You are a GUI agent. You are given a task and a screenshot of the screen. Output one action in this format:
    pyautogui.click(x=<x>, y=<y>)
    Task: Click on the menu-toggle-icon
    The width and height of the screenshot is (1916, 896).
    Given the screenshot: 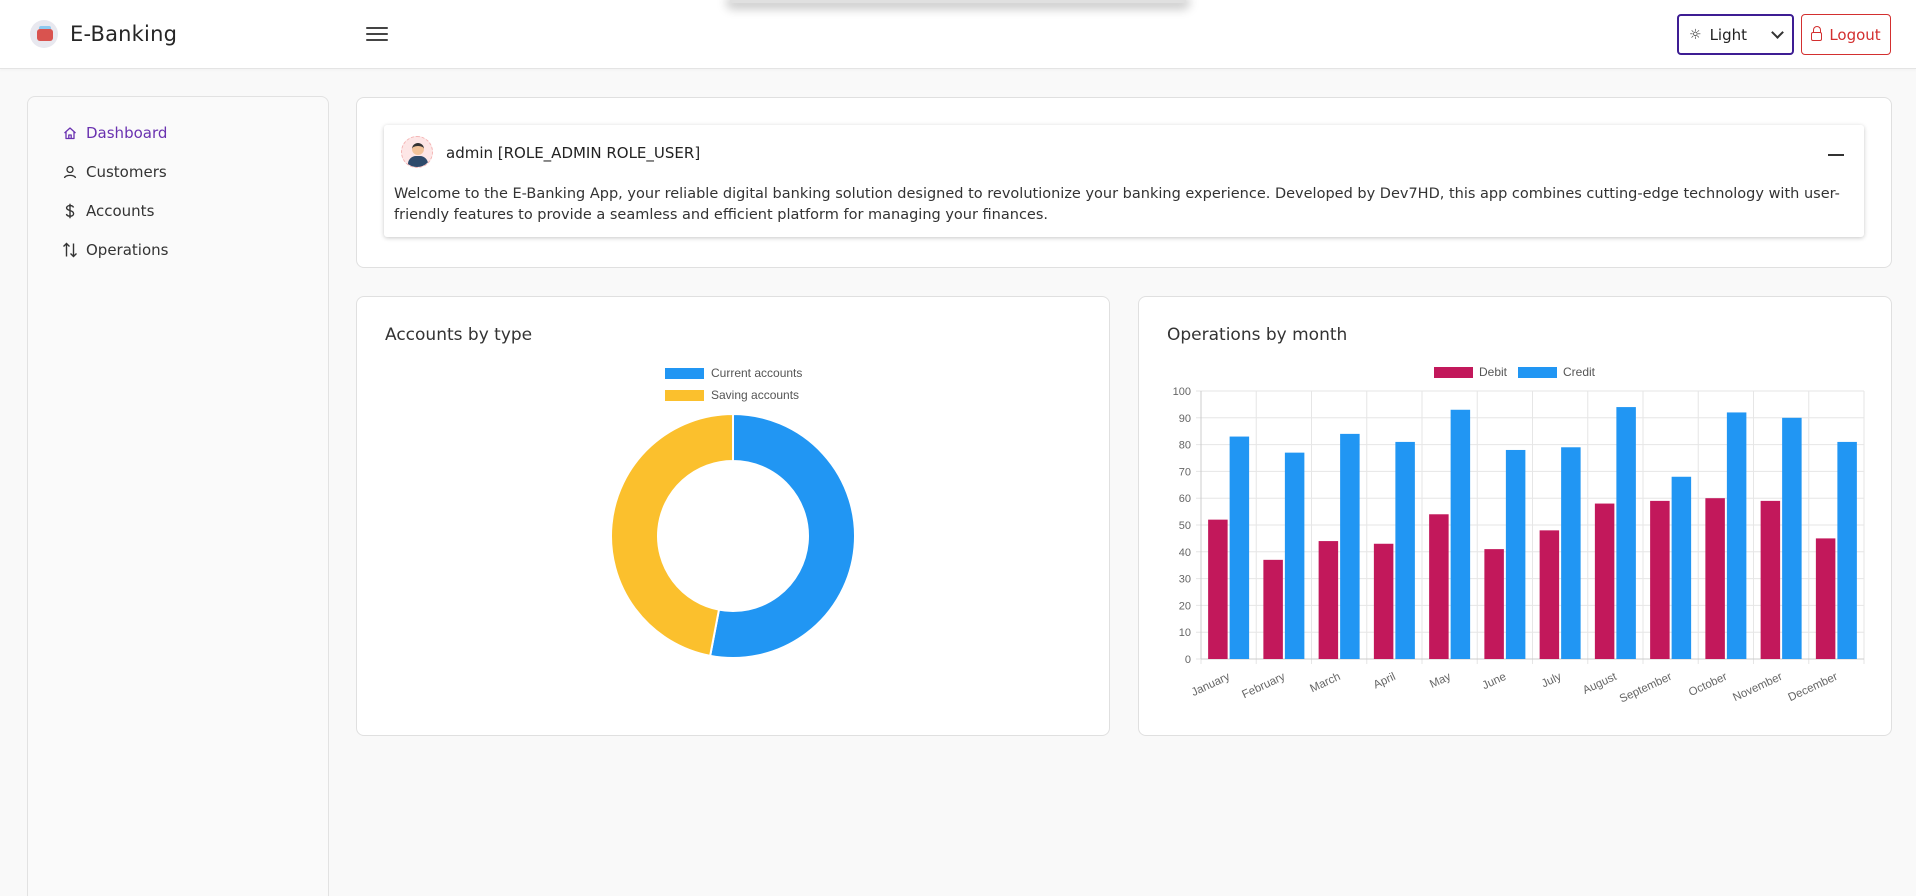 What is the action you would take?
    pyautogui.click(x=377, y=34)
    